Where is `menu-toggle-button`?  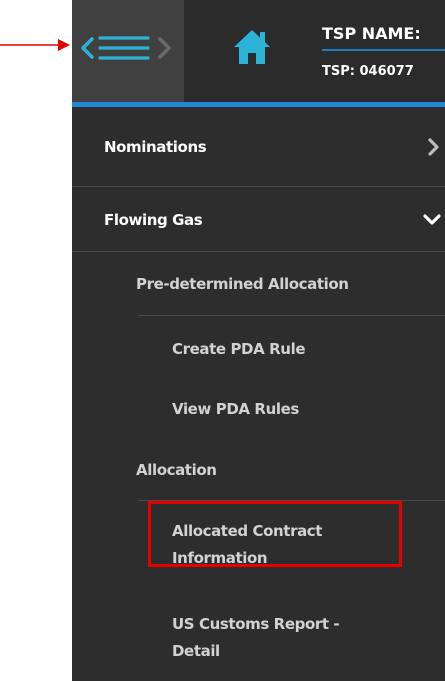
menu-toggle-button is located at coordinates (128, 51).